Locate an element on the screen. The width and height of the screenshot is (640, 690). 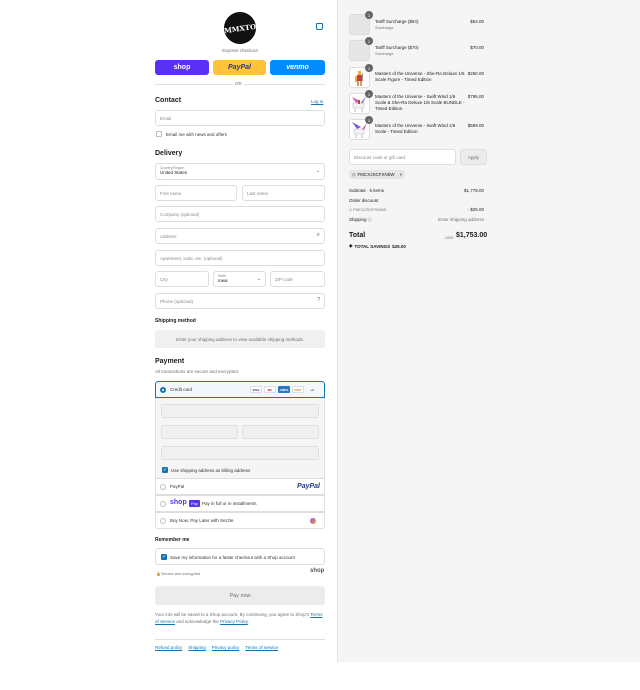
privacy-link: Privacy Policy is located at coordinates (234, 621).